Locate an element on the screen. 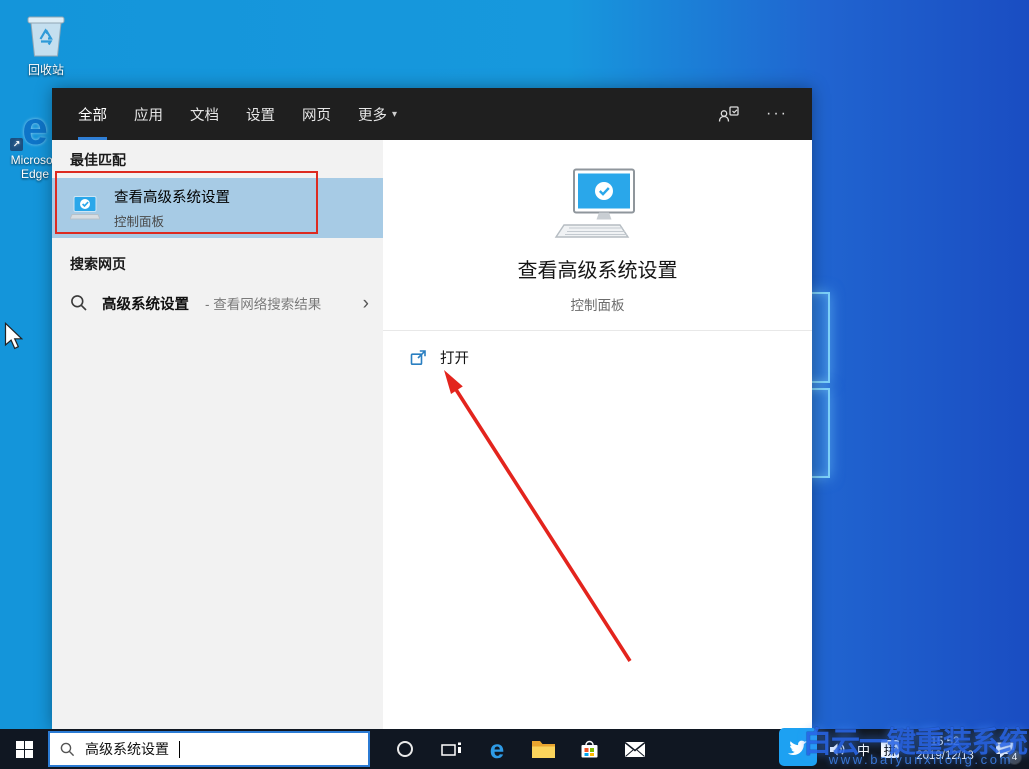 This screenshot has height=769, width=1029. tab-more: 更多 ▾ is located at coordinates (377, 114).